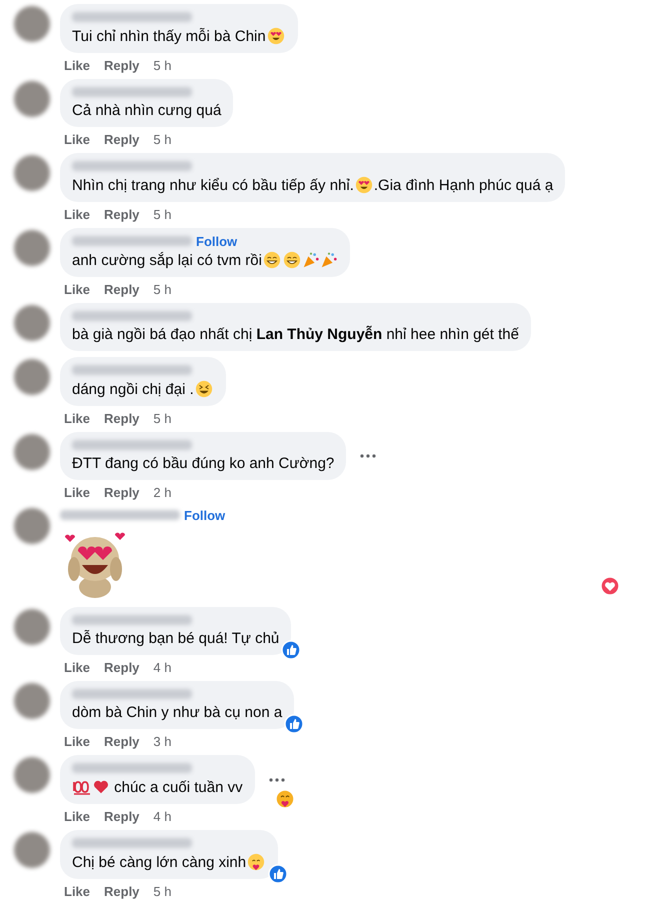  I want to click on heart-icon, so click(101, 787).